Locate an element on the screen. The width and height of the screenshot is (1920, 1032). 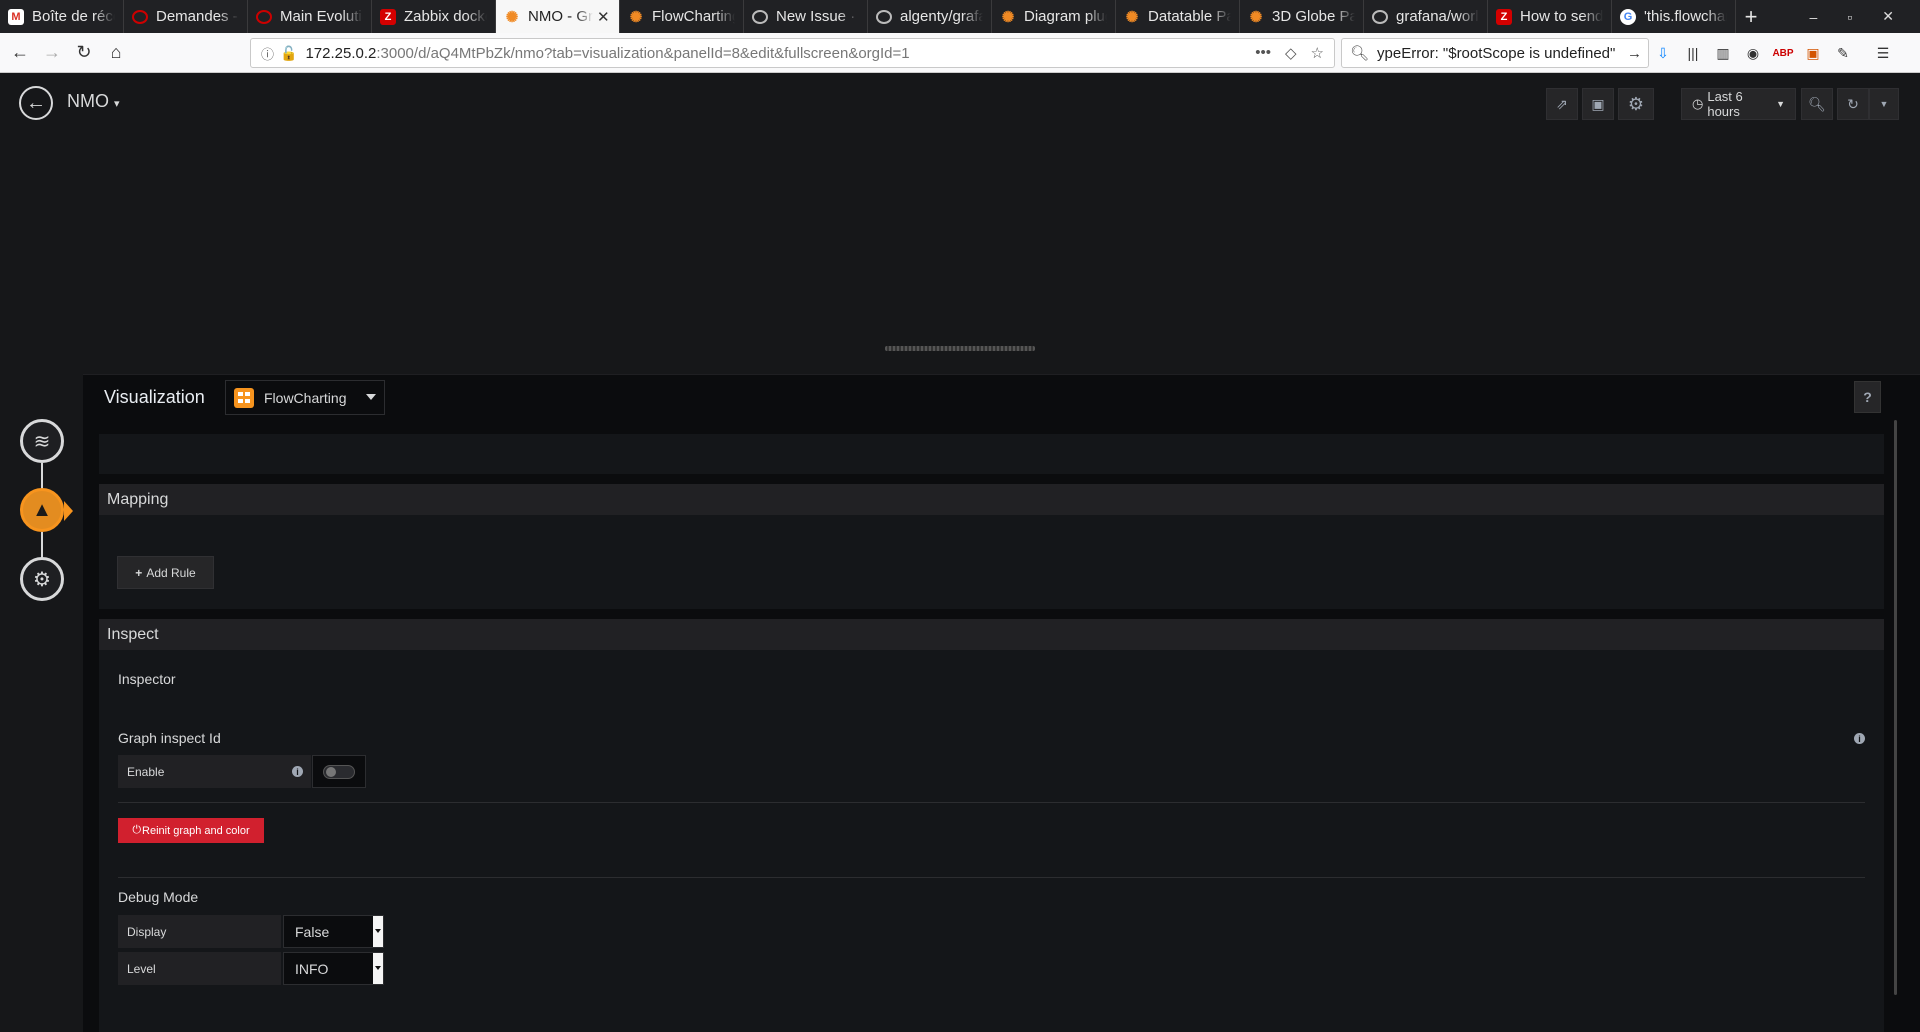
zoom-out-button: 🔍︎ is located at coordinates (1817, 104).